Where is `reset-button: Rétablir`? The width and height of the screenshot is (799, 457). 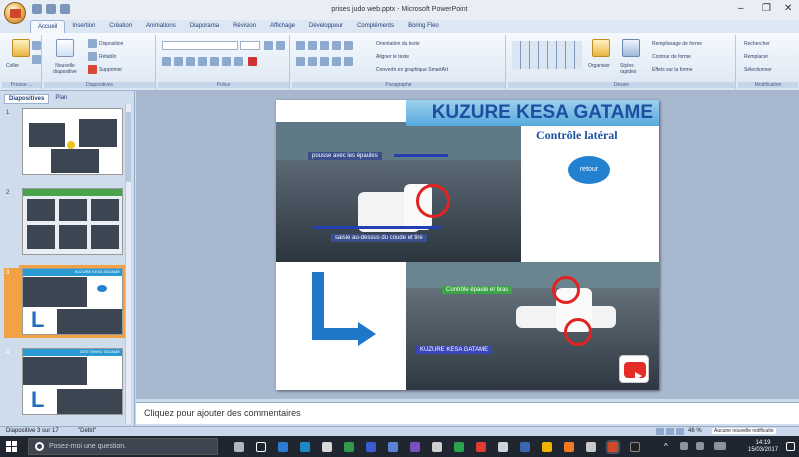
reset-button: Rétablir is located at coordinates (107, 57).